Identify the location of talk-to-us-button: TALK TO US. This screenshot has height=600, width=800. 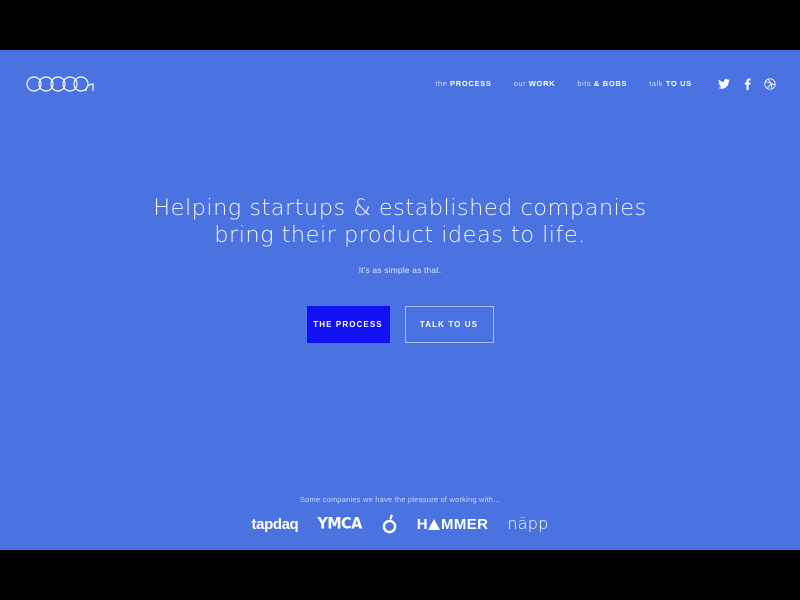
(449, 325).